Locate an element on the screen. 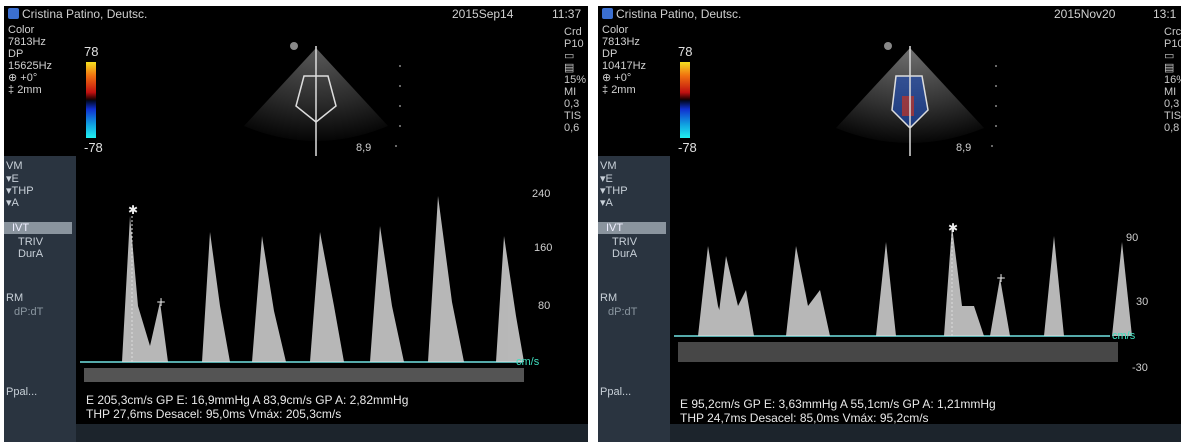 The width and height of the screenshot is (1181, 446). left-right-column: Crd P10 ▭ ▤ 15% MI 0,3 TIS 0,6 is located at coordinates (575, 80).